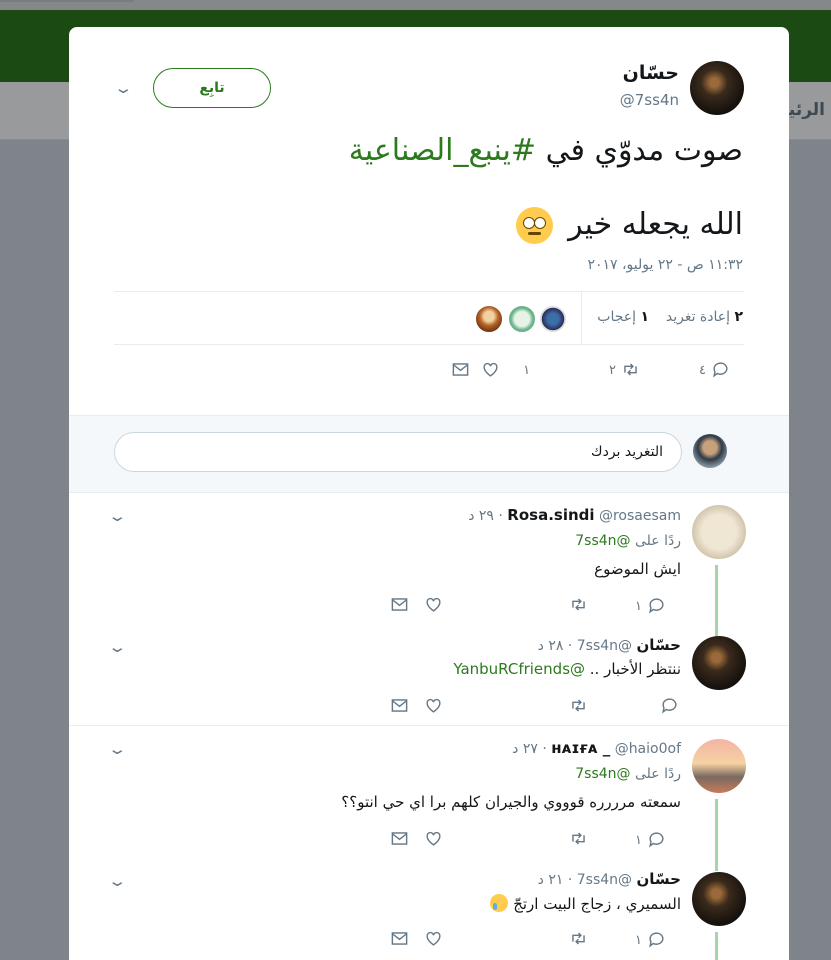  What do you see at coordinates (648, 749) in the screenshot?
I see `reply-author-handle: @haio0of` at bounding box center [648, 749].